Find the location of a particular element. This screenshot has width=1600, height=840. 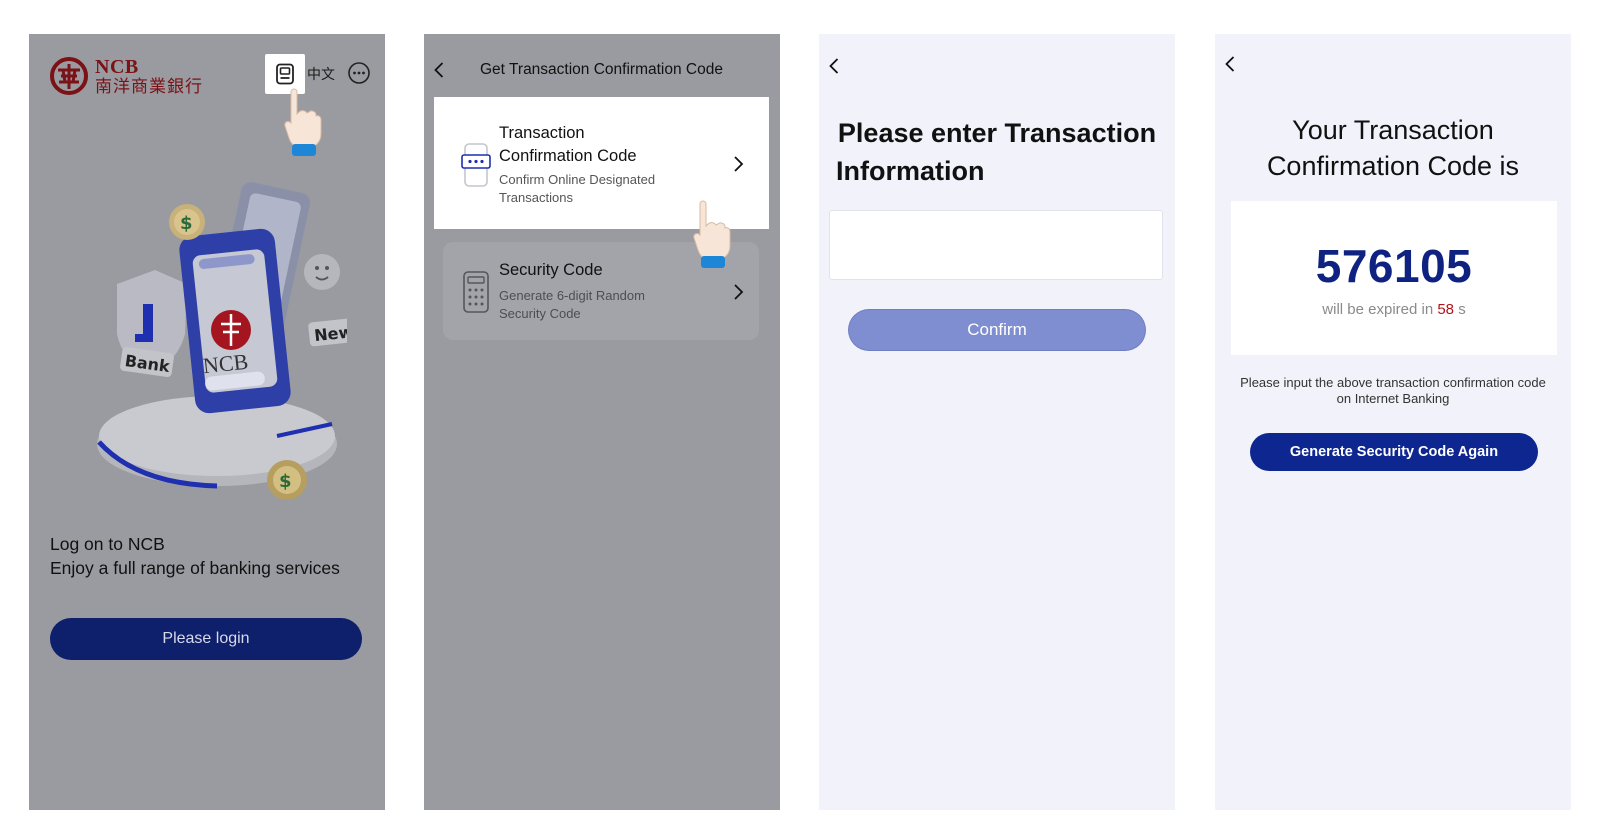

option-subtitle-line-2: Security Code is located at coordinates (540, 313).